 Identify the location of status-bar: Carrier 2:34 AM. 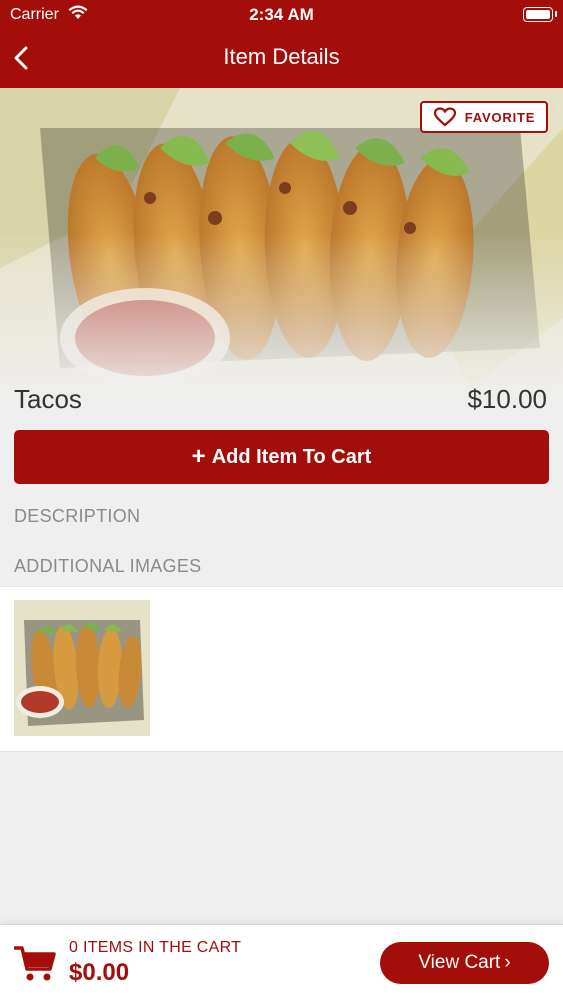
(281, 15).